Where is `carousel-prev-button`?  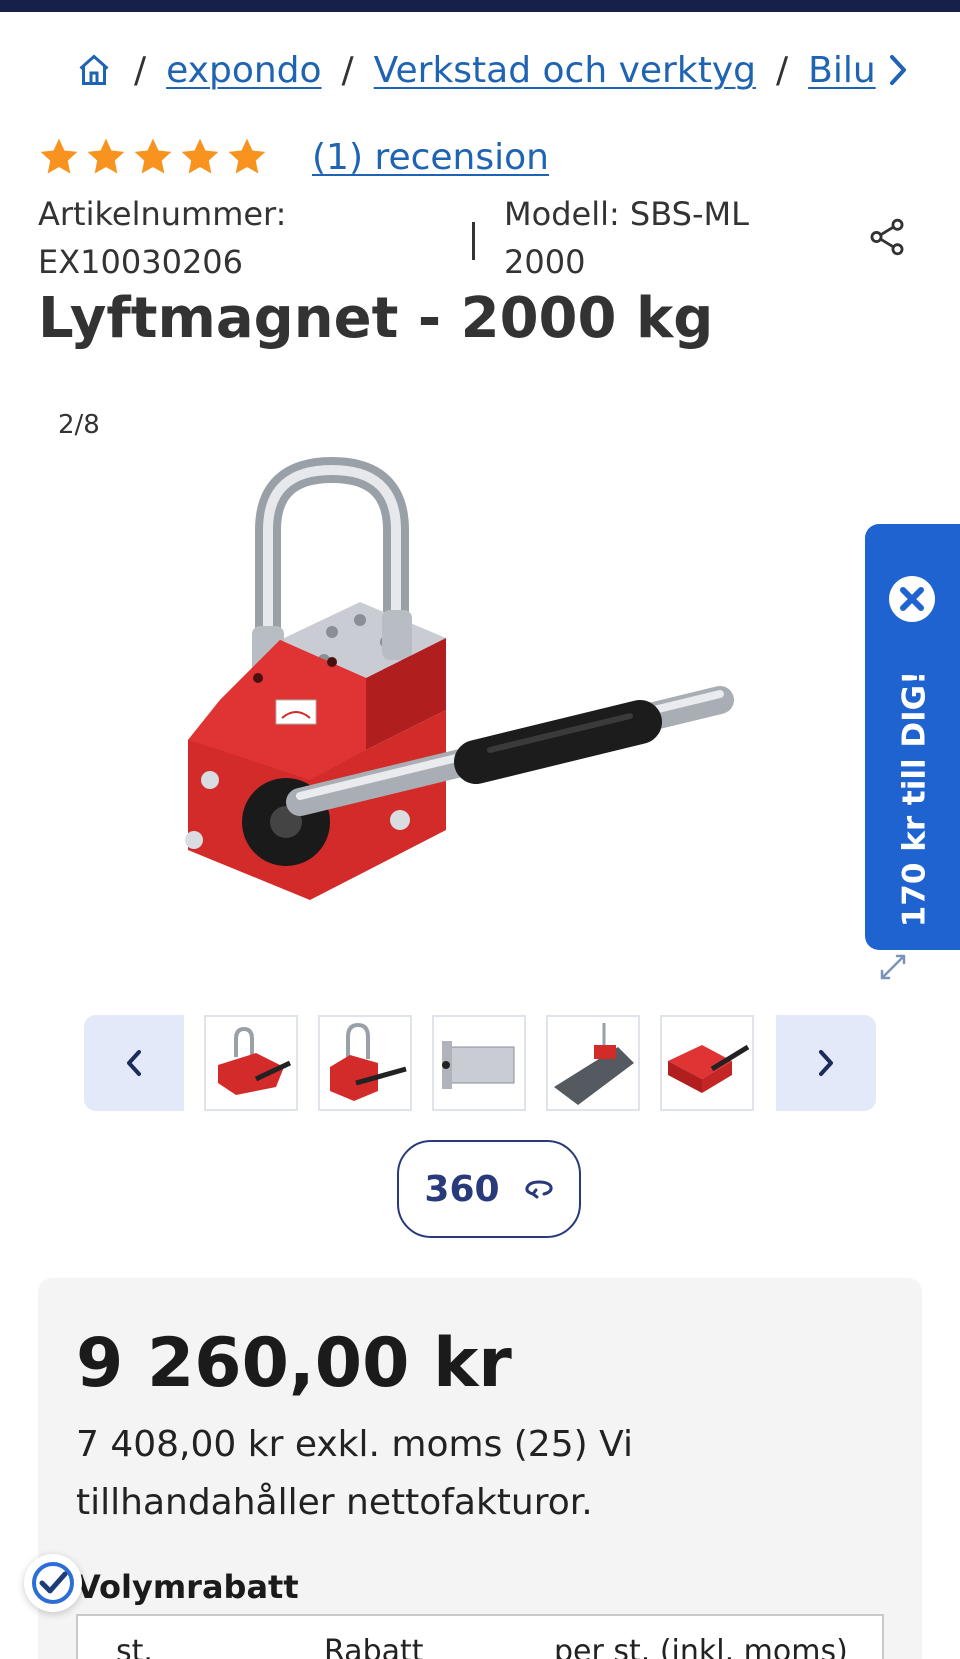 carousel-prev-button is located at coordinates (134, 1063).